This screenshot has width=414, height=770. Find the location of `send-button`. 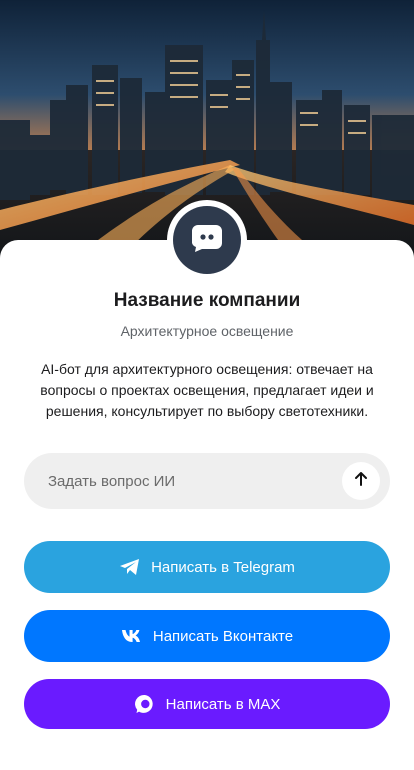

send-button is located at coordinates (361, 481).